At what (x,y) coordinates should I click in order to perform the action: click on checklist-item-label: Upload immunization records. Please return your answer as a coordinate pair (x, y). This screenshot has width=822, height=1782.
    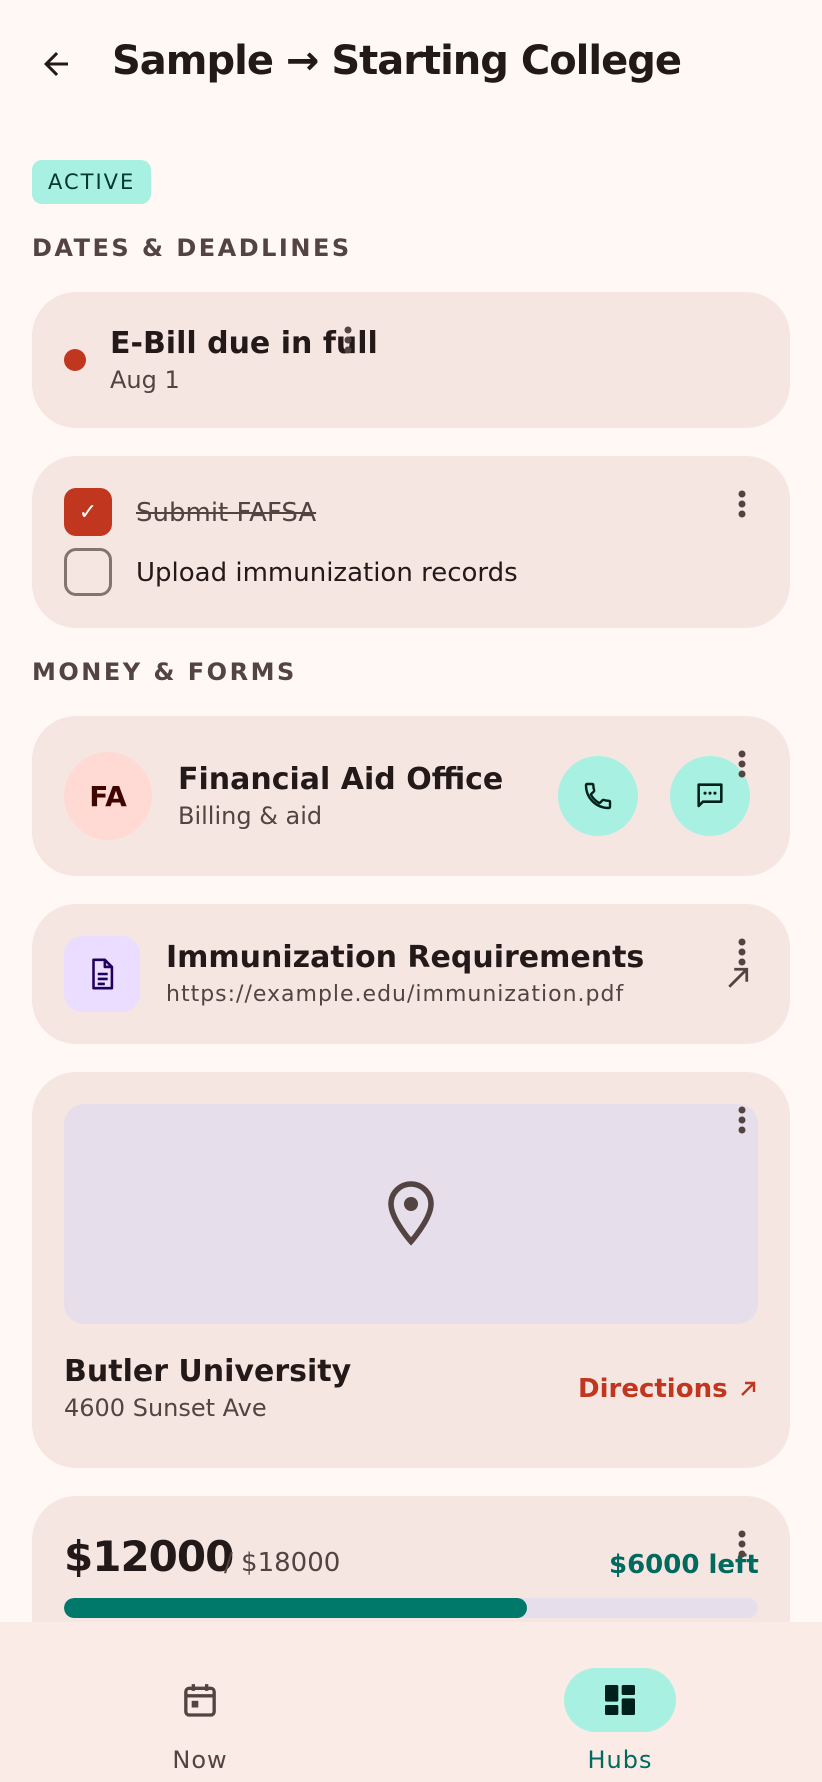
    Looking at the image, I should click on (327, 573).